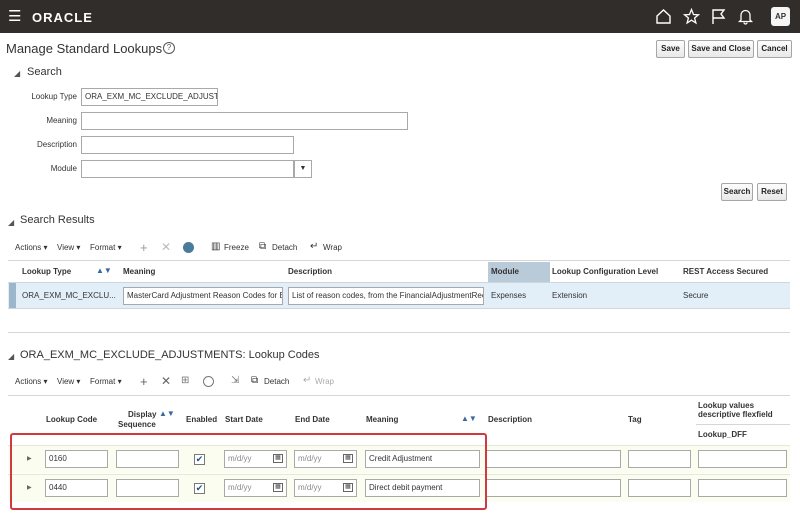  What do you see at coordinates (307, 380) in the screenshot?
I see `codes-wrap-icon: ↵` at bounding box center [307, 380].